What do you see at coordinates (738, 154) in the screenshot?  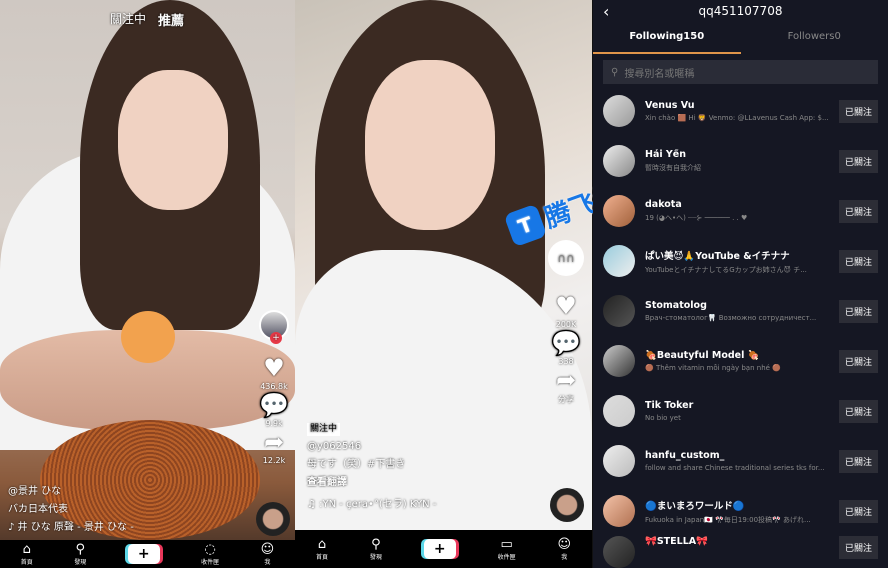 I see `user-name: Hải Yến` at bounding box center [738, 154].